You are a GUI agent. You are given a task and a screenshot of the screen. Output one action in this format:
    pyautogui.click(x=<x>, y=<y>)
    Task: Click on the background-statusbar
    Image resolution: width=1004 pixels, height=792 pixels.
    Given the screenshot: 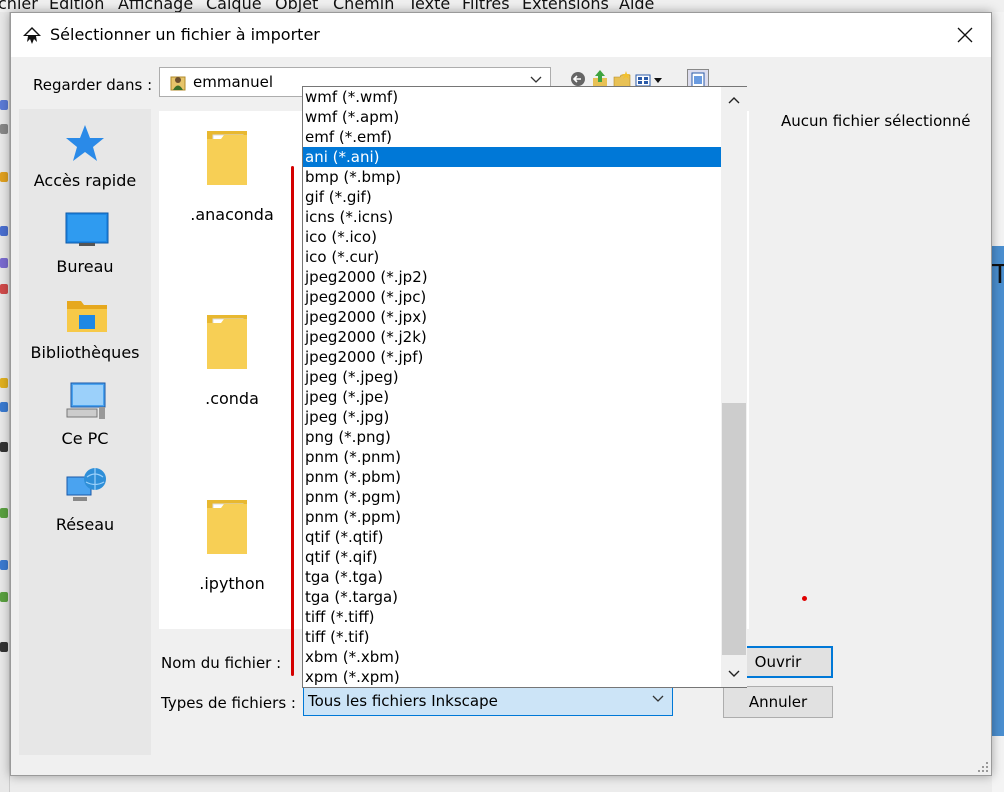 What is the action you would take?
    pyautogui.click(x=501, y=784)
    